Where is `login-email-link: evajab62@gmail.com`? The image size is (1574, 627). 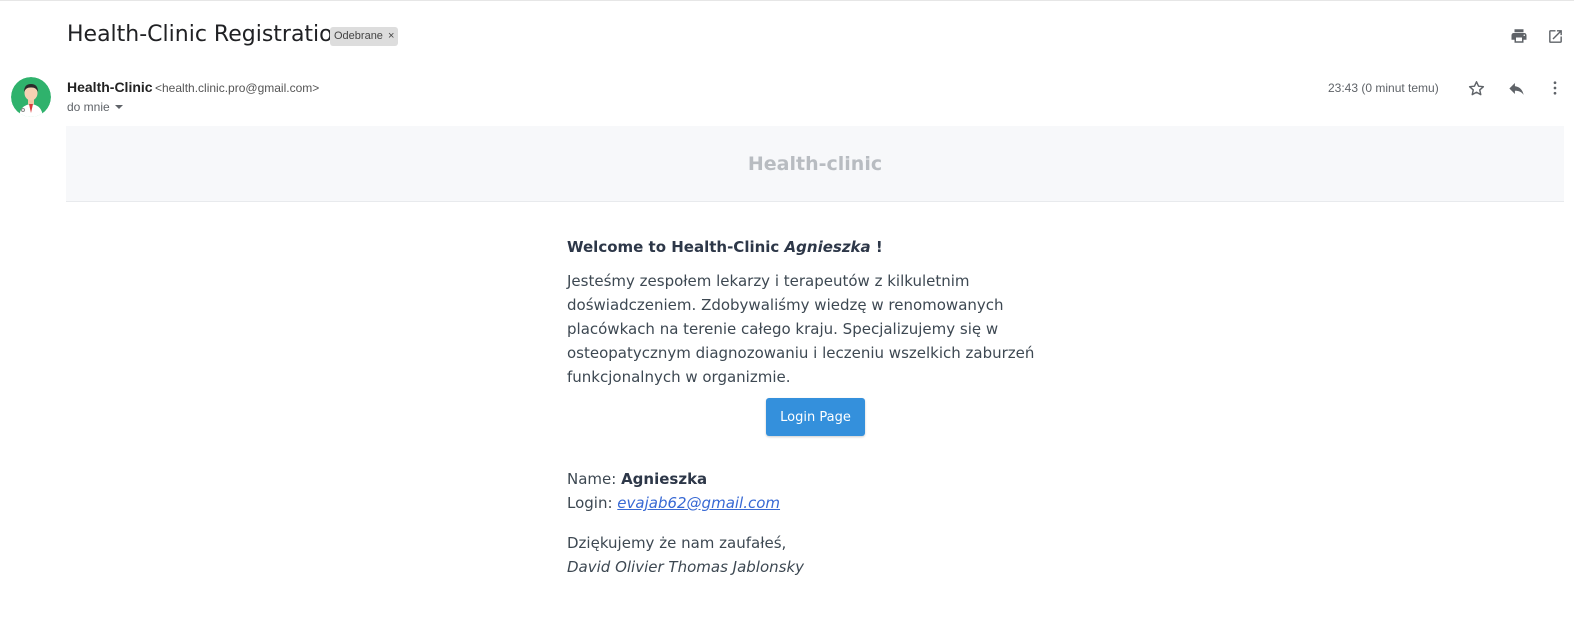 login-email-link: evajab62@gmail.com is located at coordinates (698, 503).